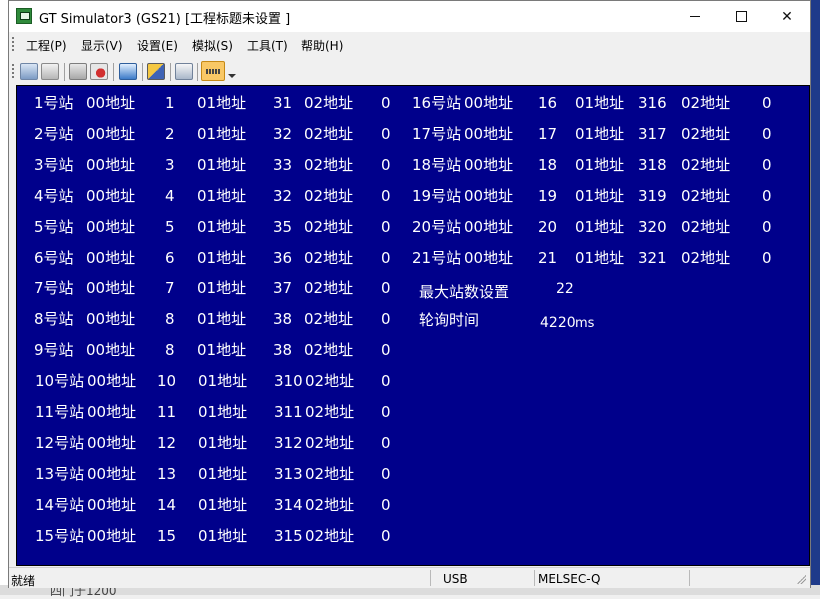  What do you see at coordinates (166, 536) in the screenshot?
I see `address-00-value: 15` at bounding box center [166, 536].